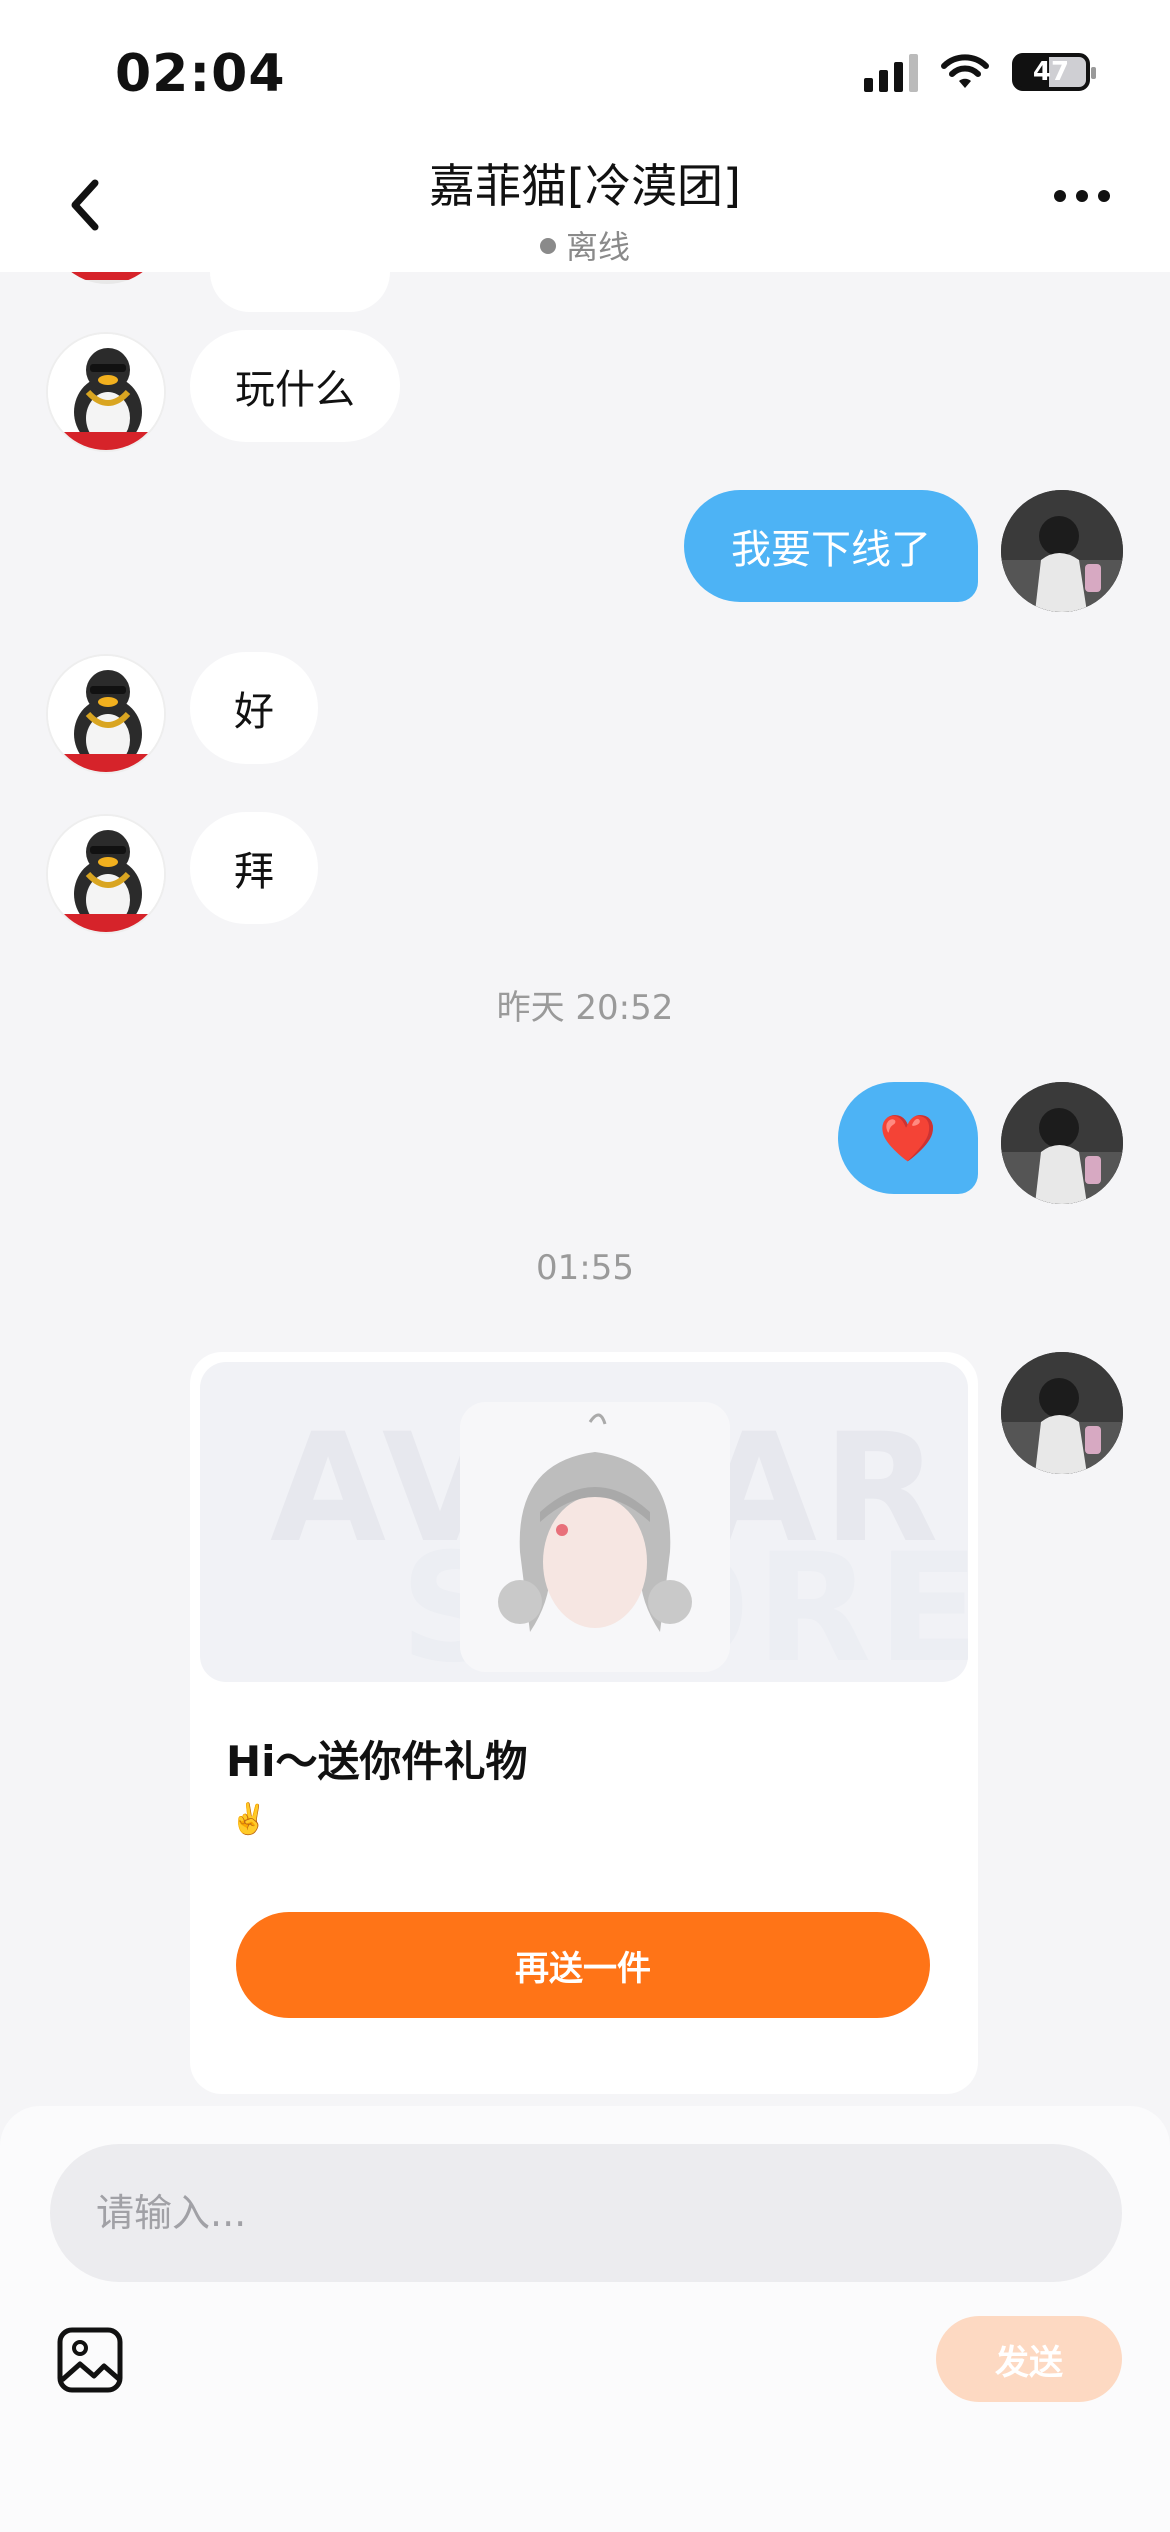  What do you see at coordinates (249, 1819) in the screenshot?
I see `gift-emoji: ✌️` at bounding box center [249, 1819].